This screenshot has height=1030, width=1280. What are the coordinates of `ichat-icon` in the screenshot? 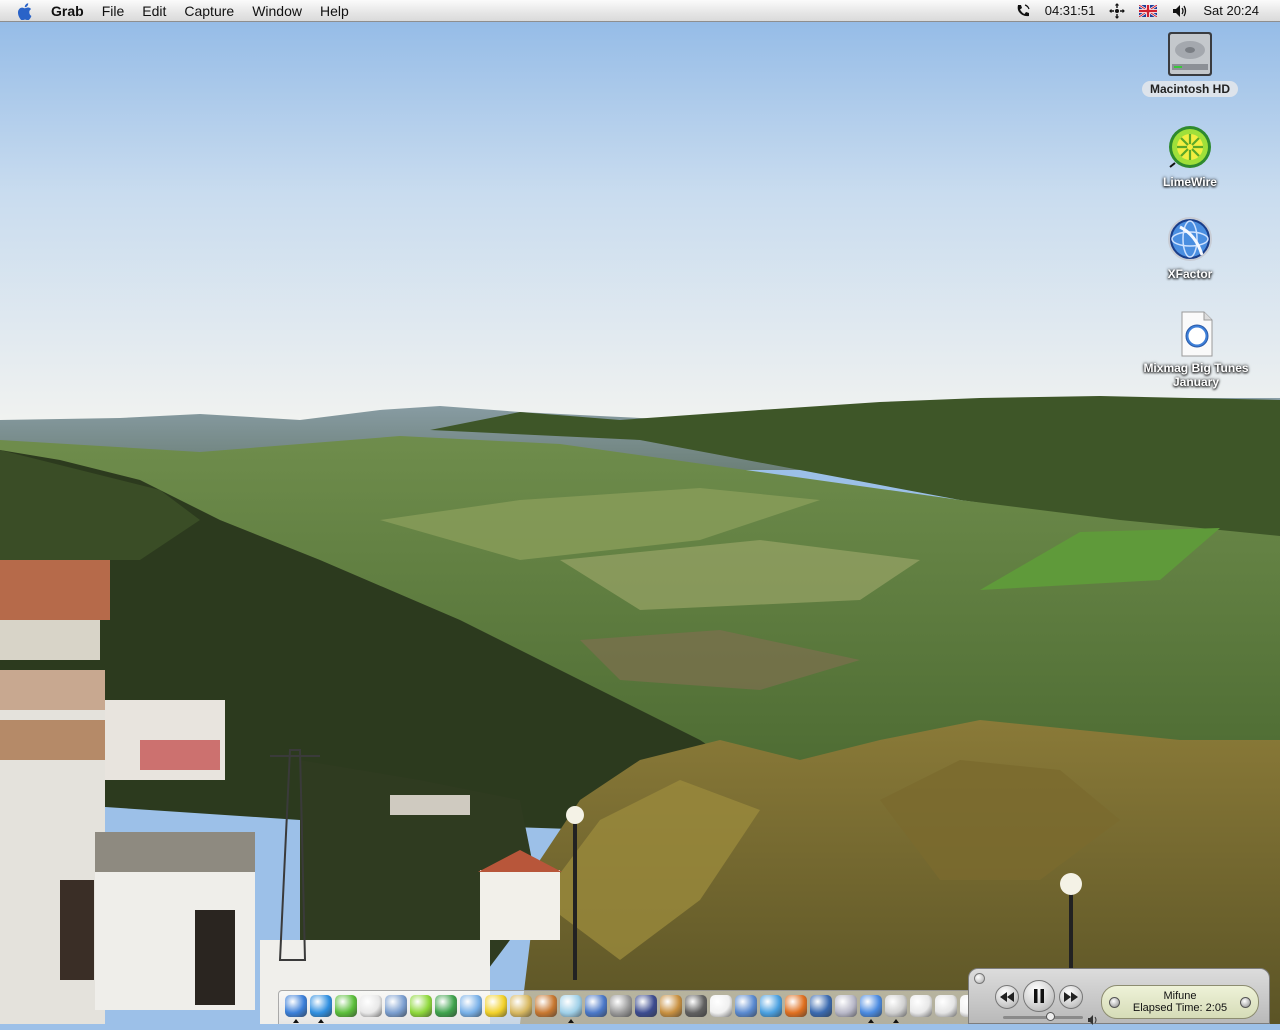 It's located at (471, 1006).